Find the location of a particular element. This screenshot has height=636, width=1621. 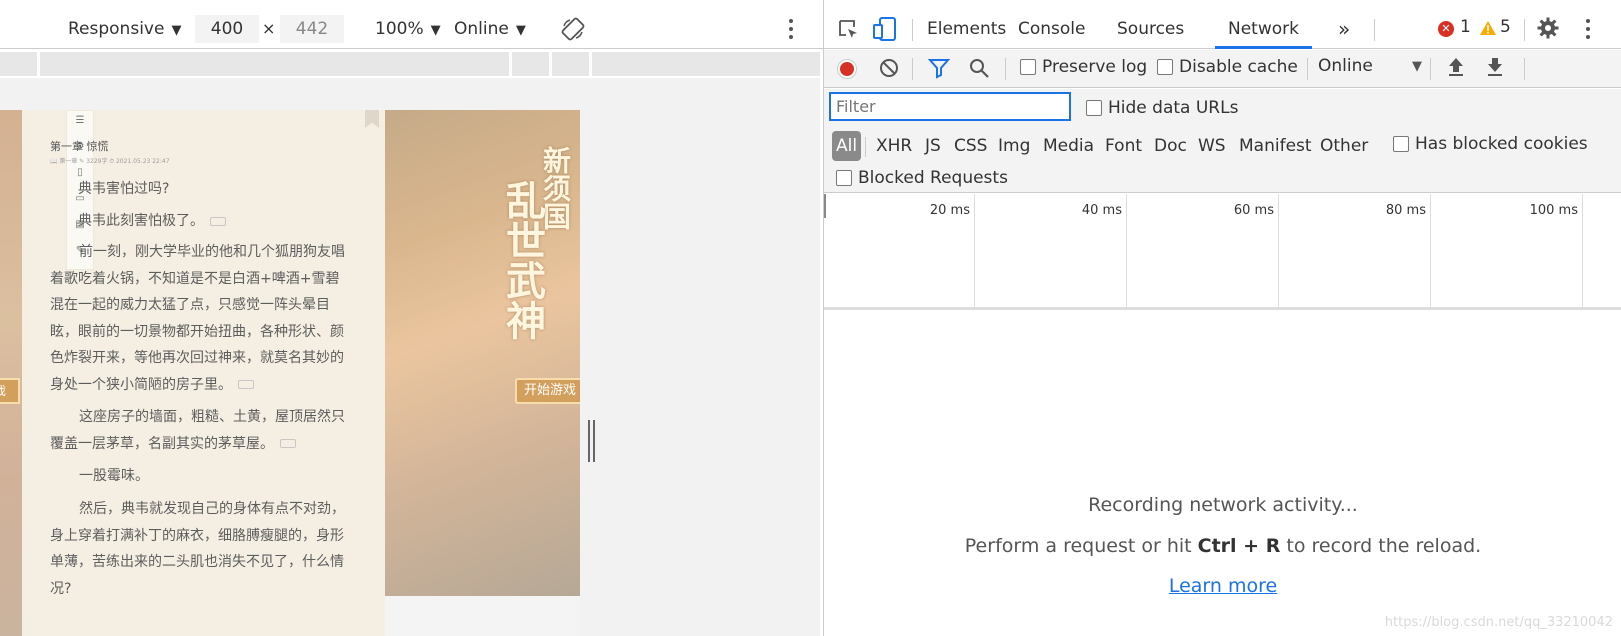

type-filter-ws: WS is located at coordinates (1212, 146).